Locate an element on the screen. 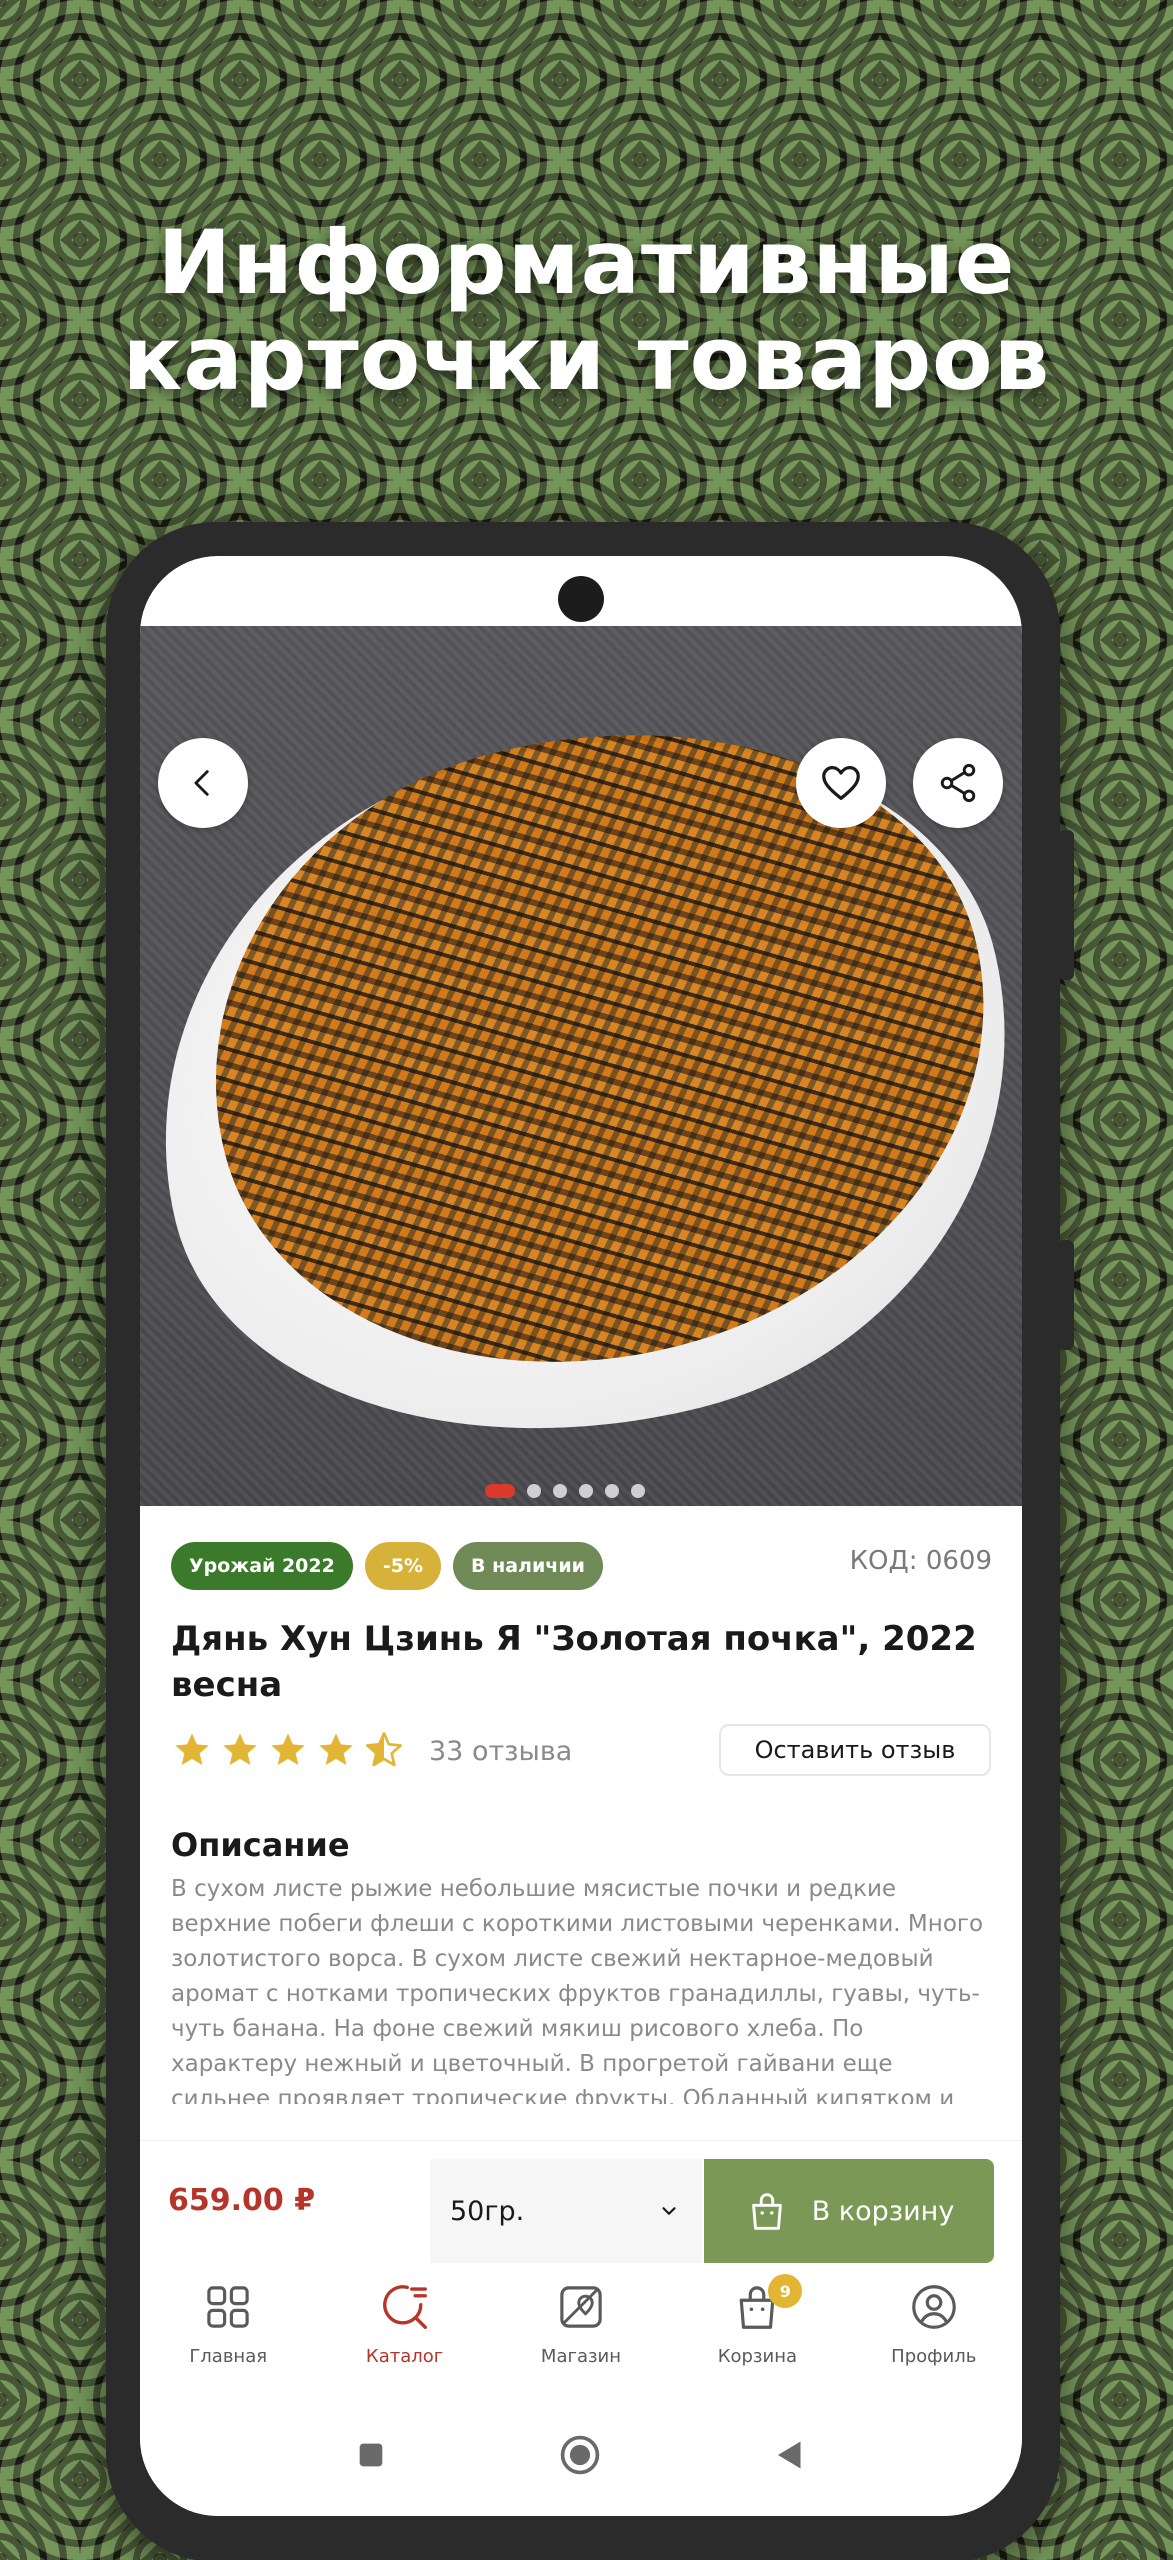 This screenshot has height=2560, width=1173. product-badges: Урожай 2022 -5% В наличии is located at coordinates (387, 1566).